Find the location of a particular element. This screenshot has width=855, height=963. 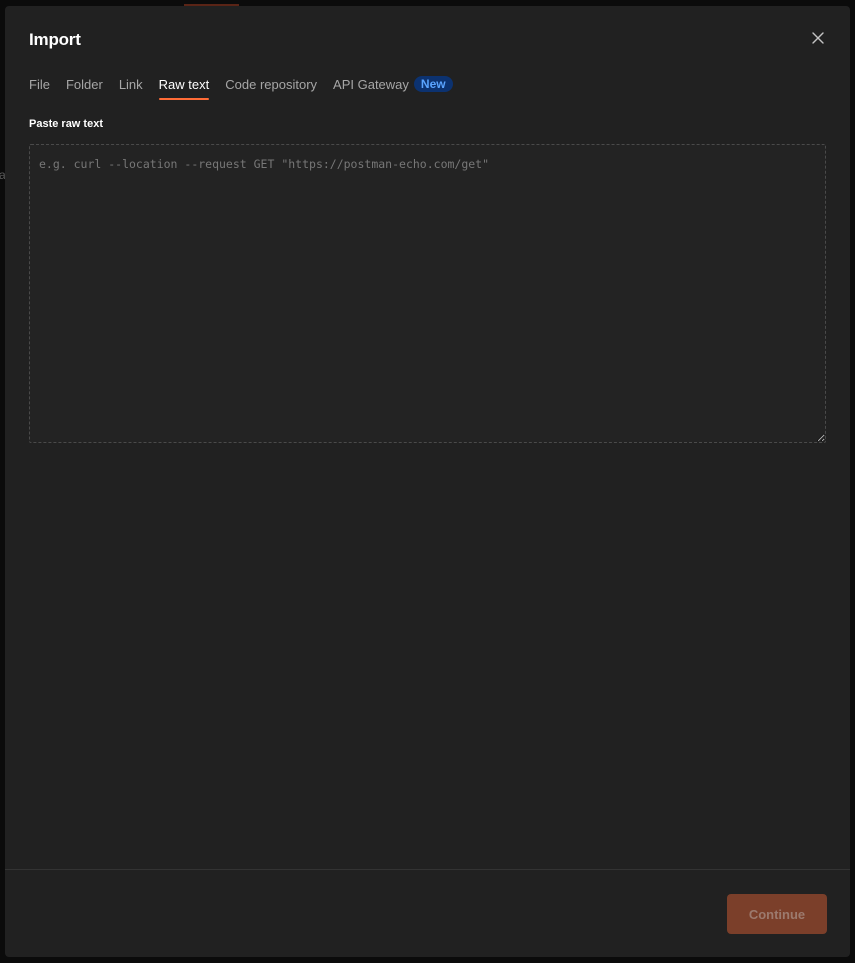

tab-label: File is located at coordinates (39, 84).